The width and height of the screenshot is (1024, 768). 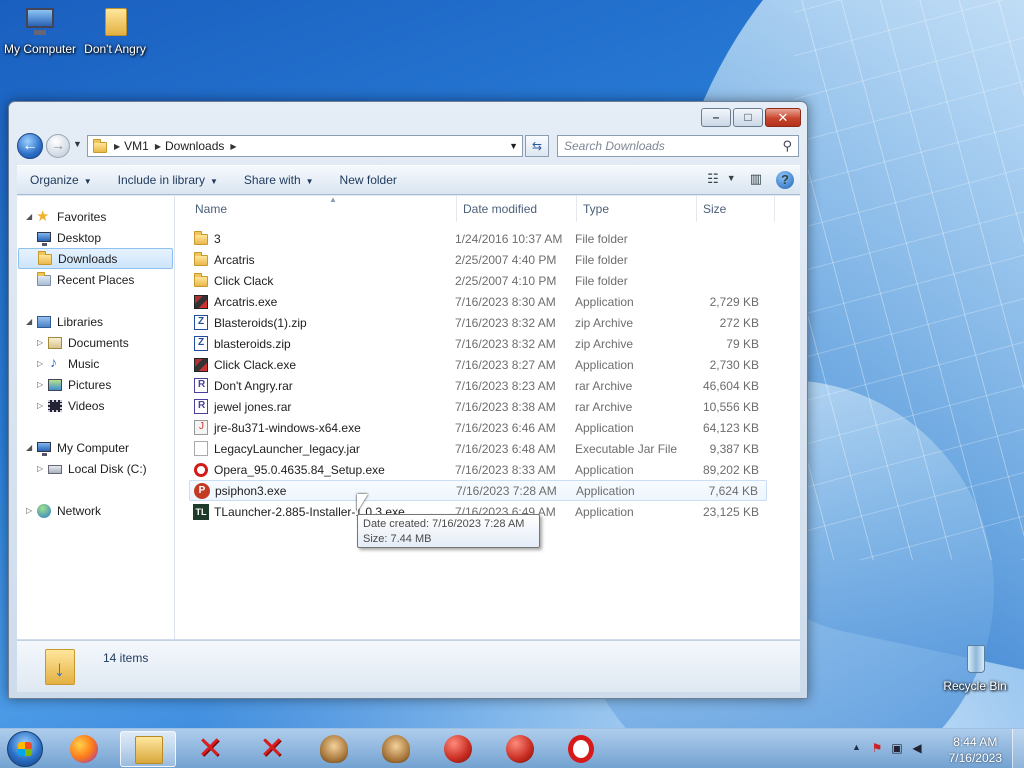 What do you see at coordinates (716, 117) in the screenshot?
I see `minimize-button: –` at bounding box center [716, 117].